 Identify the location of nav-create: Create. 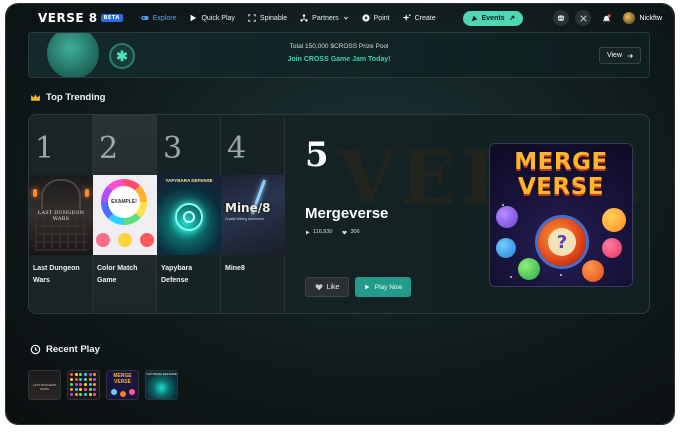
(419, 18).